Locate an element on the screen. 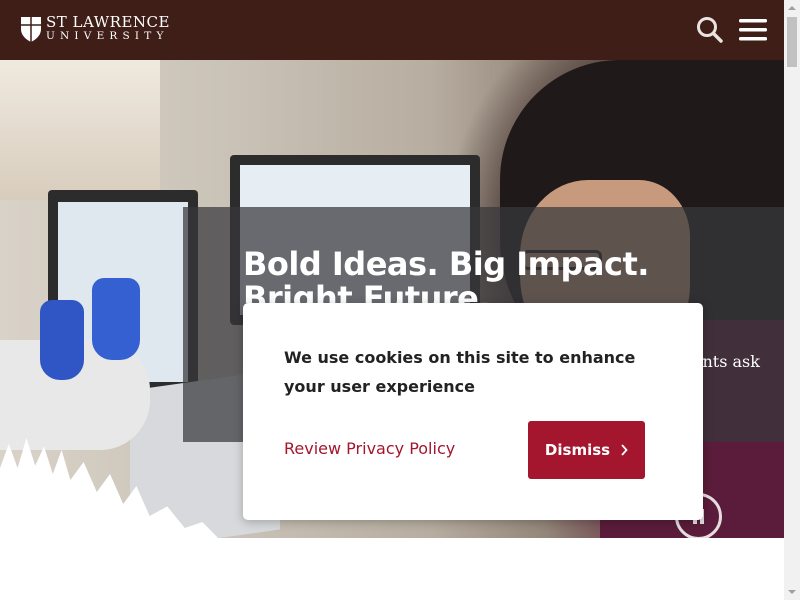 This screenshot has width=800, height=600. menu-button is located at coordinates (753, 30).